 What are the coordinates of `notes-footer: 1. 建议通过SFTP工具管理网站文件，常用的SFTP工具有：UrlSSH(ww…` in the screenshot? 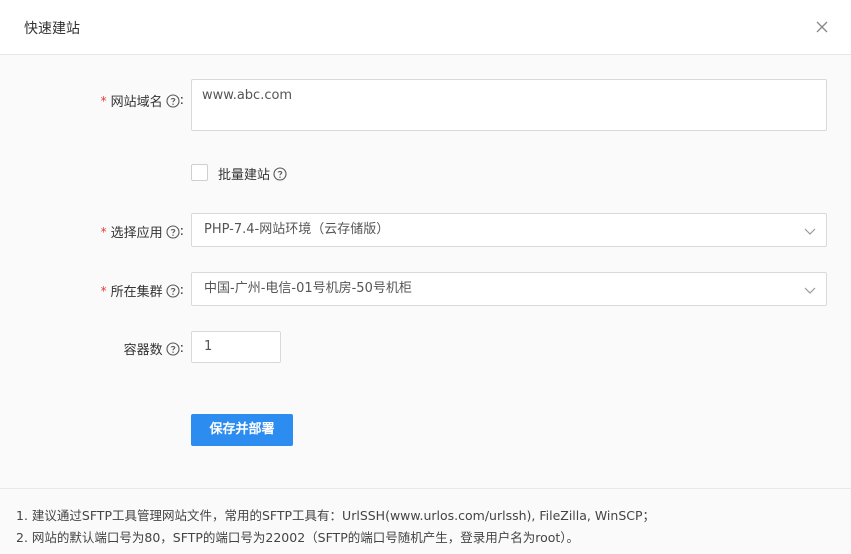 It's located at (425, 521).